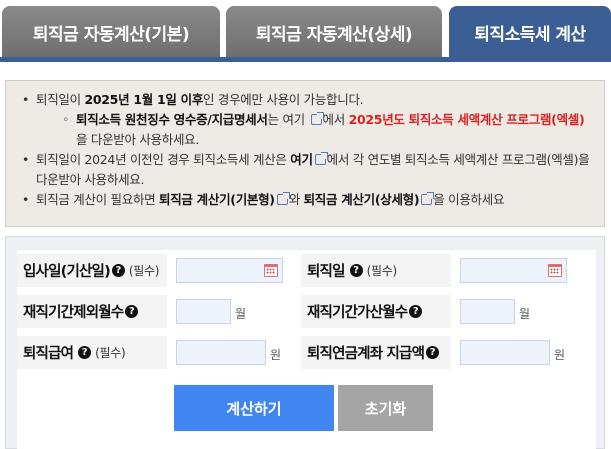  I want to click on tab-retirement-income-tax: 퇴직소득세 계산, so click(530, 32).